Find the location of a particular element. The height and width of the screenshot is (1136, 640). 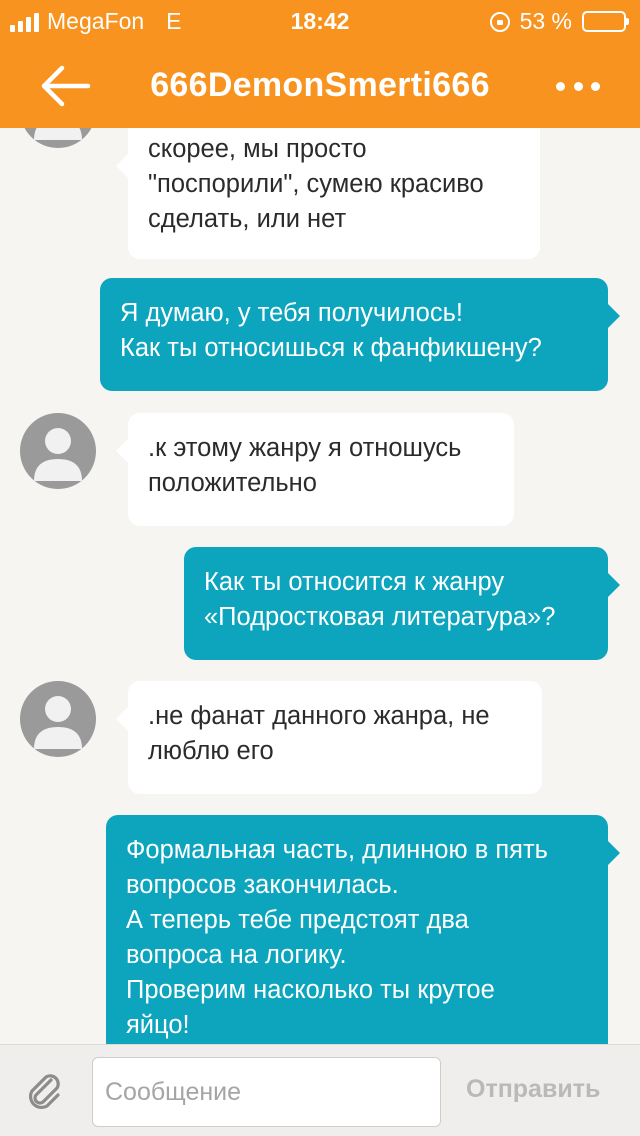

battery-percent: 53 % is located at coordinates (545, 21).